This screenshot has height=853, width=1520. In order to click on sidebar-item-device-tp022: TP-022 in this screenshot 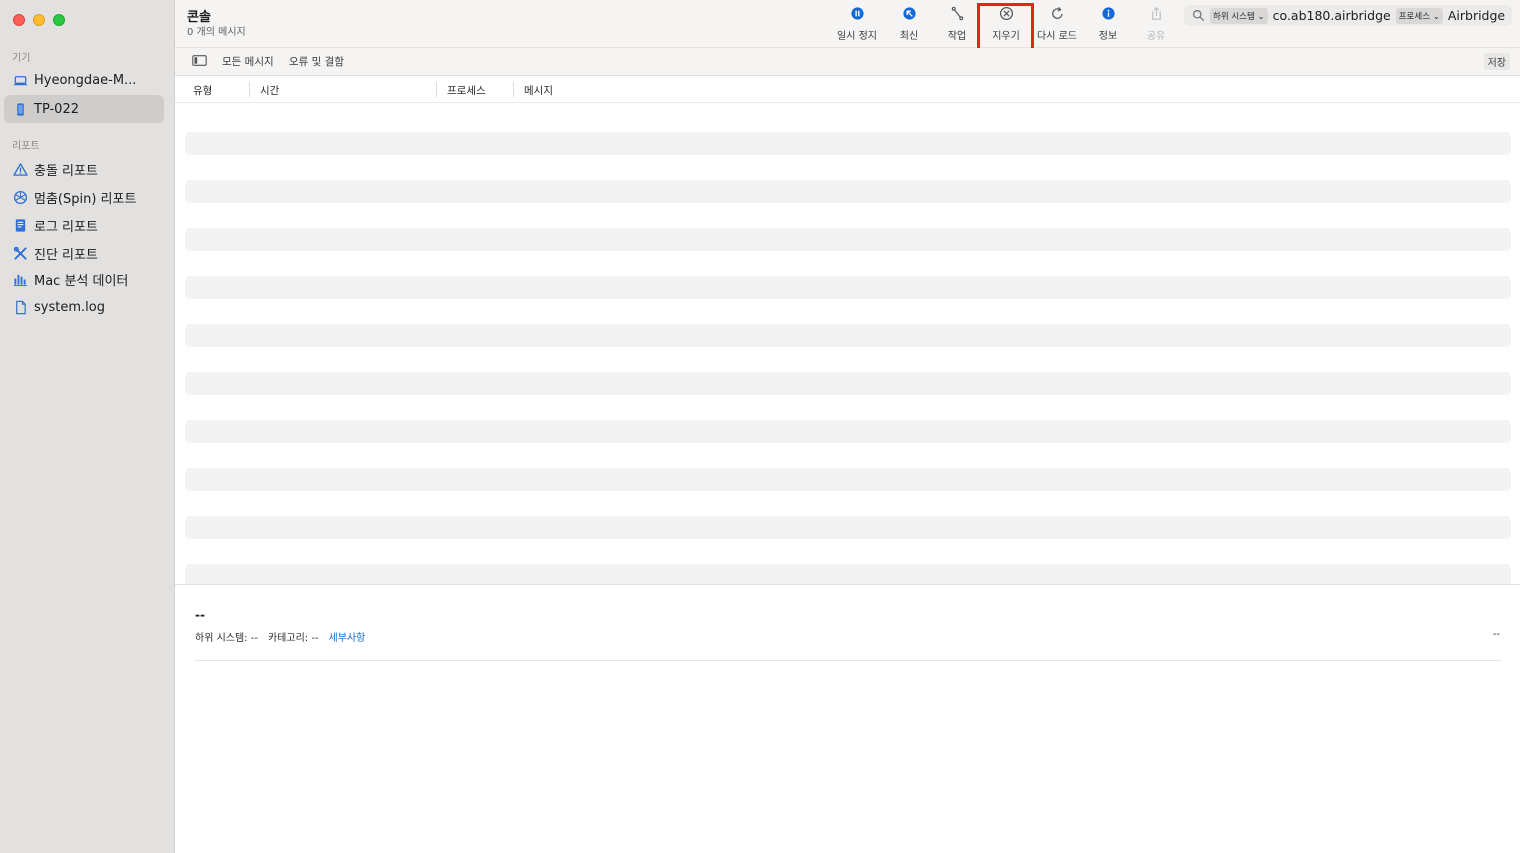, I will do `click(84, 109)`.